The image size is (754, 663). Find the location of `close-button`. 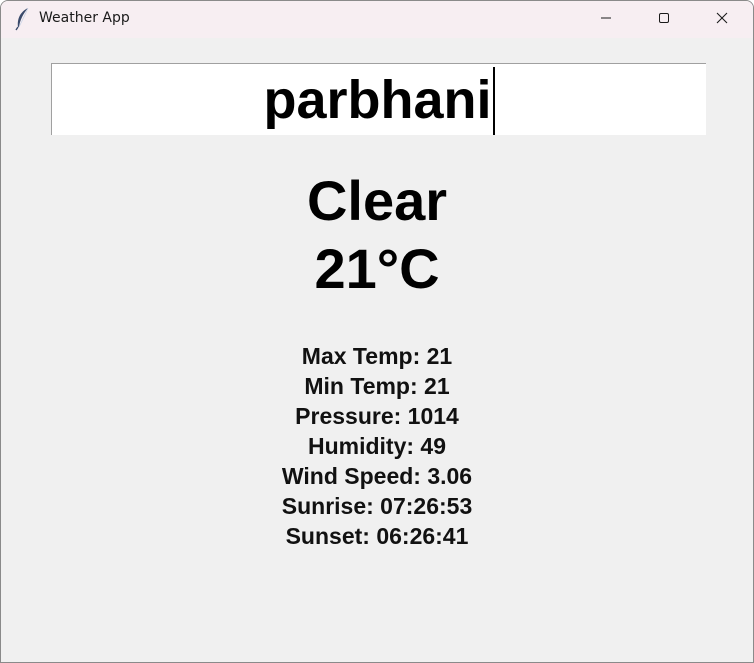

close-button is located at coordinates (722, 19).